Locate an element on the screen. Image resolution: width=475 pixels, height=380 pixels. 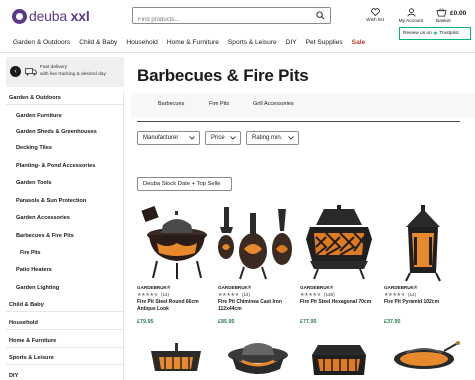
logo: deuba xxl is located at coordinates (51, 16).